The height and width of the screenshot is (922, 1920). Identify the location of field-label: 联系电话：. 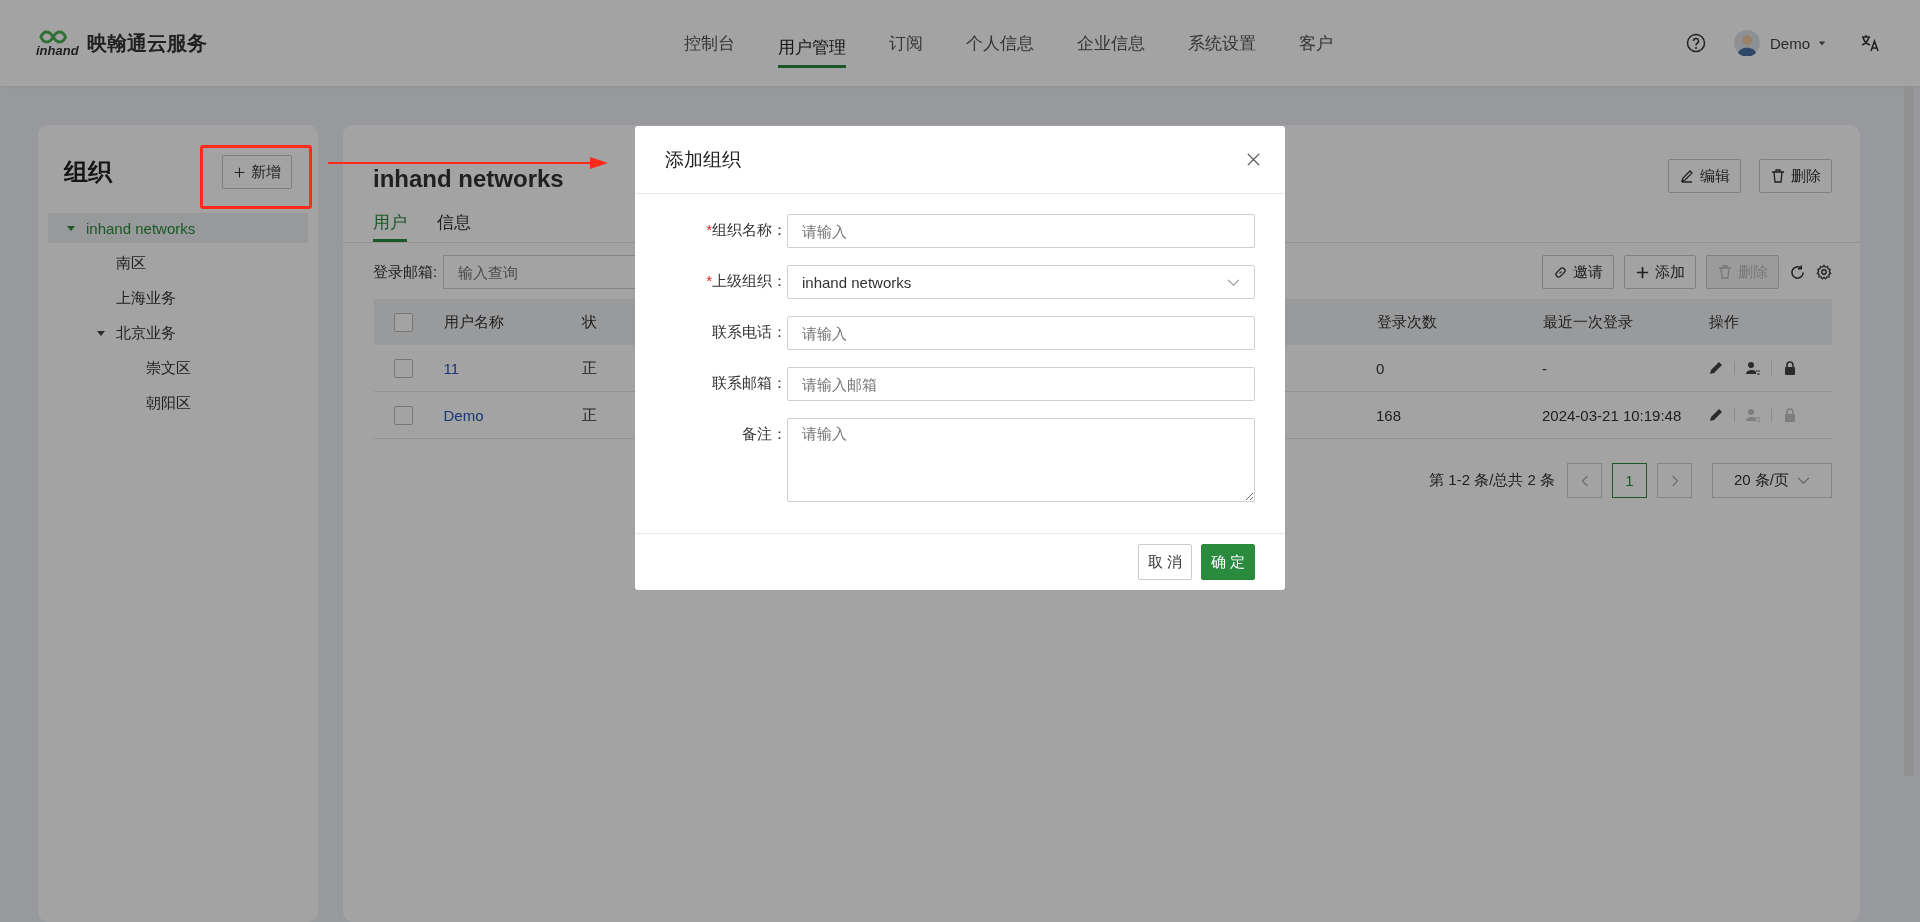
(749, 332).